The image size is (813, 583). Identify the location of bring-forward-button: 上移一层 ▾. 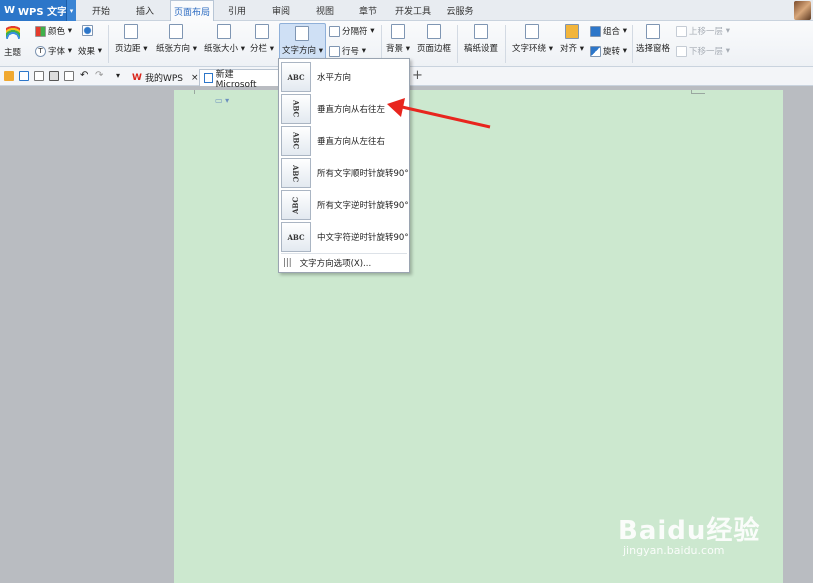
(703, 31).